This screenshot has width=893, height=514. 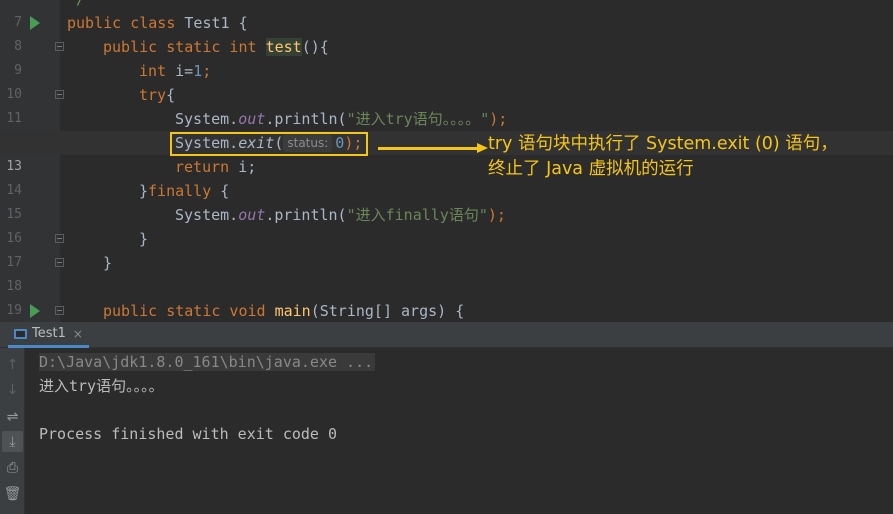 What do you see at coordinates (446, 80) in the screenshot?
I see `code-line: 10 int i=1;` at bounding box center [446, 80].